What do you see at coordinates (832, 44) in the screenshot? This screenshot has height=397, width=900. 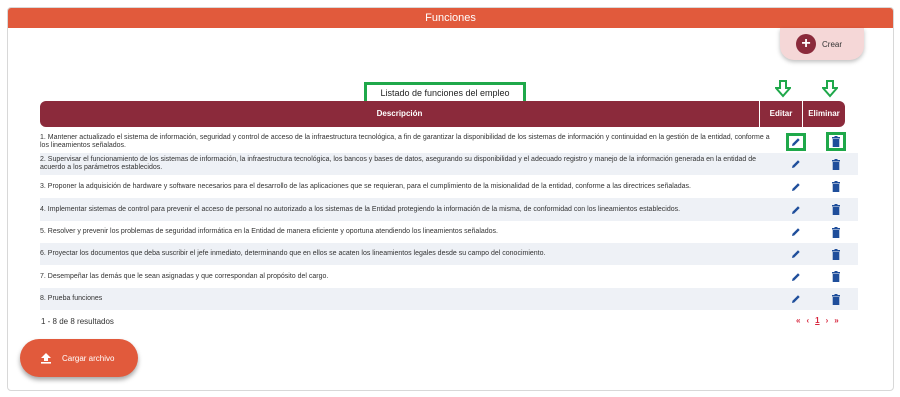 I see `create-button-label: Crear` at bounding box center [832, 44].